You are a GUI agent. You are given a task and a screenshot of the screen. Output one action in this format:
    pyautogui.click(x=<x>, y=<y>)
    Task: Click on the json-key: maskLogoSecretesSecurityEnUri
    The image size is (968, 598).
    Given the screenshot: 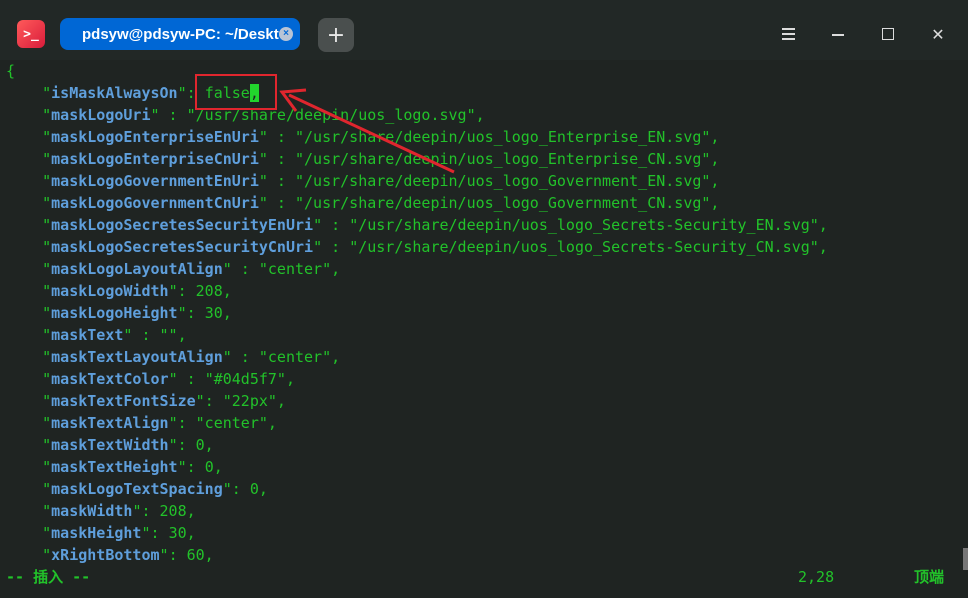 What is the action you would take?
    pyautogui.click(x=182, y=225)
    